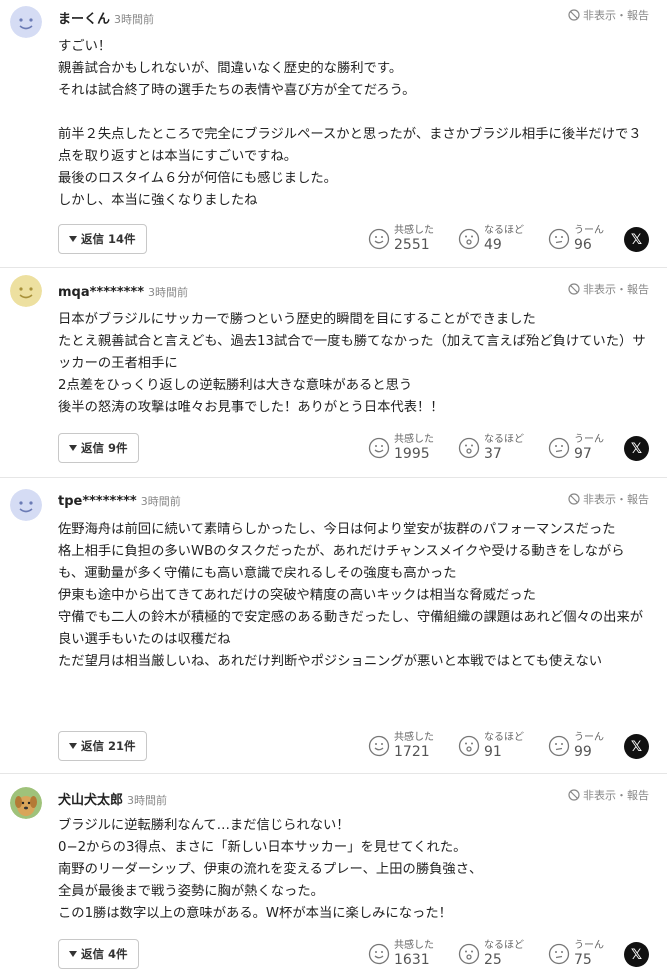  I want to click on reply-button: 返信 21件, so click(102, 746).